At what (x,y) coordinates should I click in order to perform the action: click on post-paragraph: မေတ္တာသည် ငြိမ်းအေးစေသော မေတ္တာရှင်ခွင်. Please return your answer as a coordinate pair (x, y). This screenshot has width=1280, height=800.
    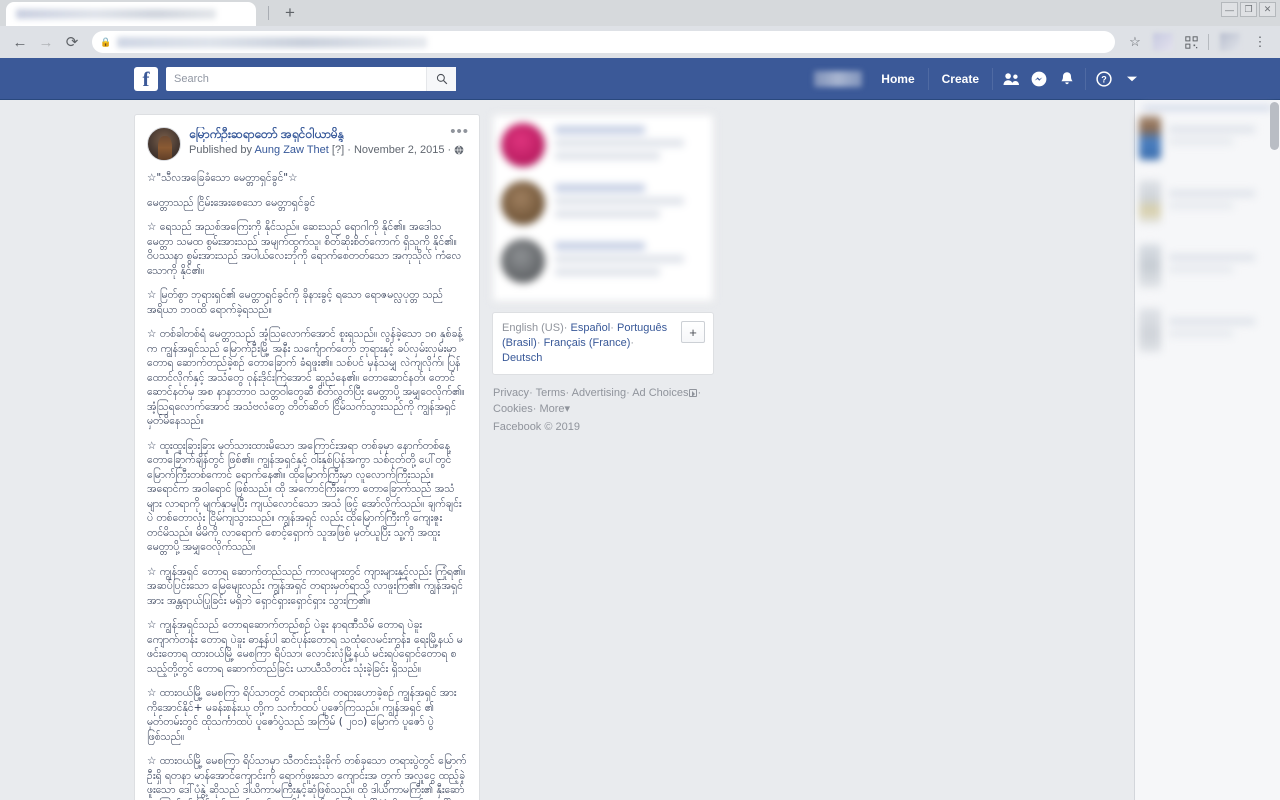
    Looking at the image, I should click on (231, 202).